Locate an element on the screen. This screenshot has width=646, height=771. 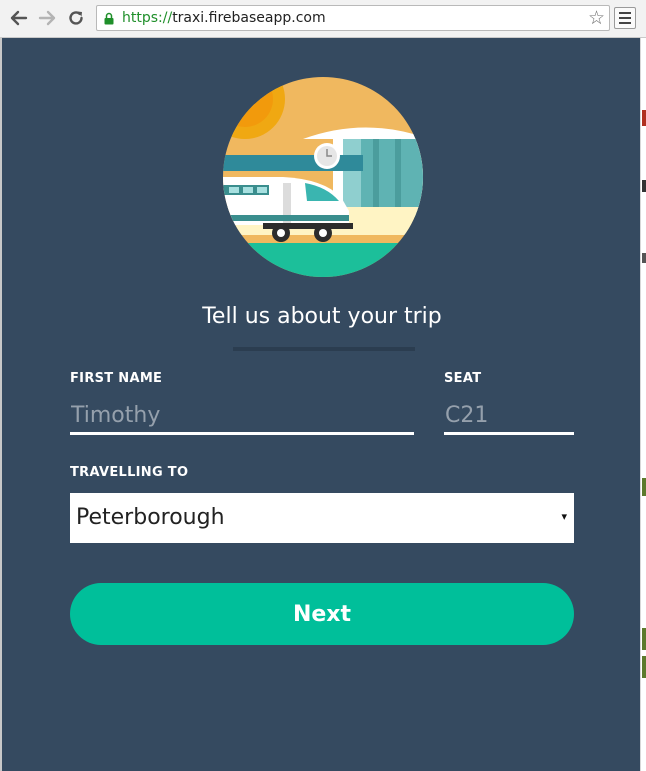
lock-icon is located at coordinates (109, 18).